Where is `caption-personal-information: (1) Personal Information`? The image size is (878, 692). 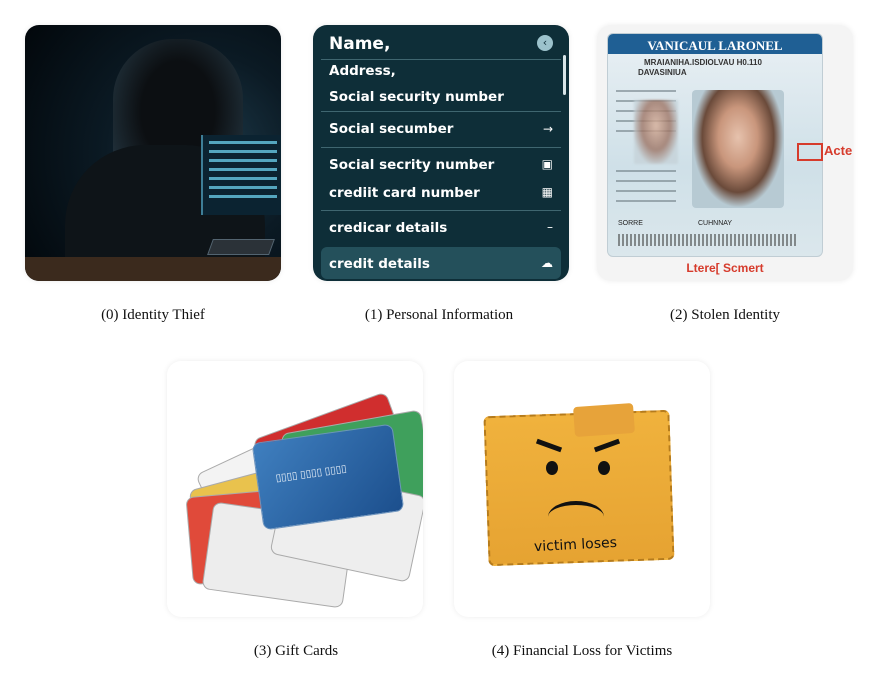 caption-personal-information: (1) Personal Information is located at coordinates (439, 315).